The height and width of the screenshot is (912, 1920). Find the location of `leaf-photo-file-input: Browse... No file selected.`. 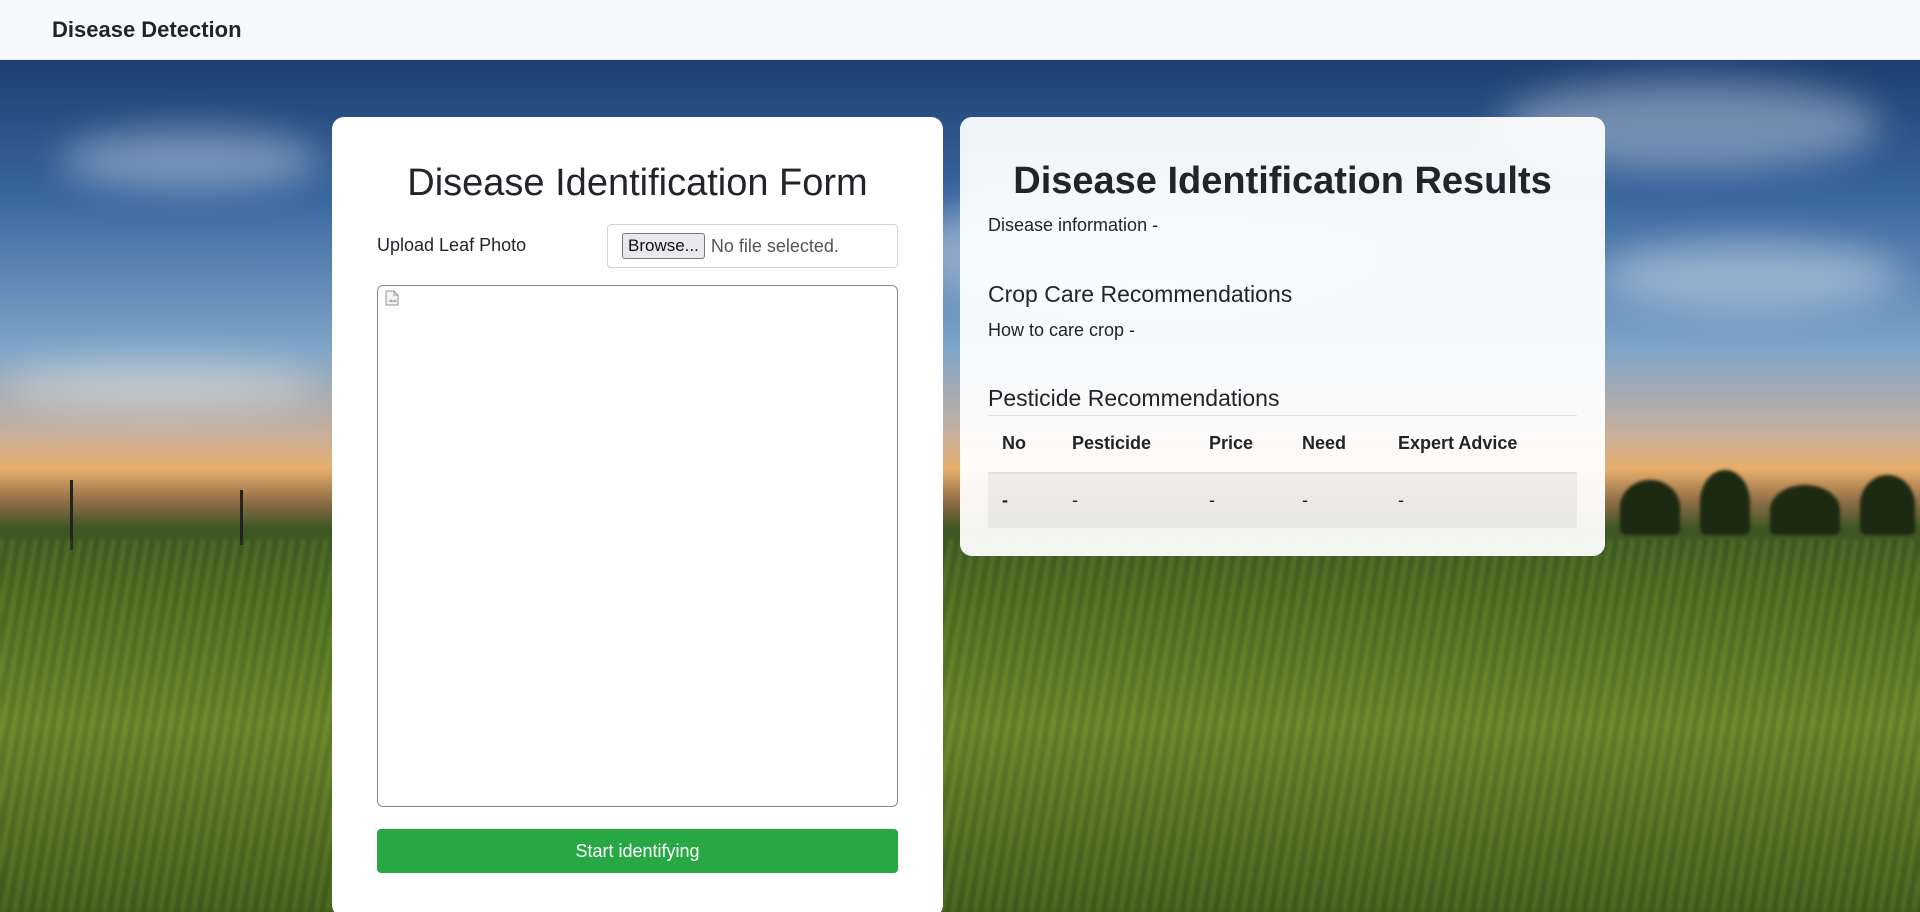

leaf-photo-file-input: Browse... No file selected. is located at coordinates (752, 246).